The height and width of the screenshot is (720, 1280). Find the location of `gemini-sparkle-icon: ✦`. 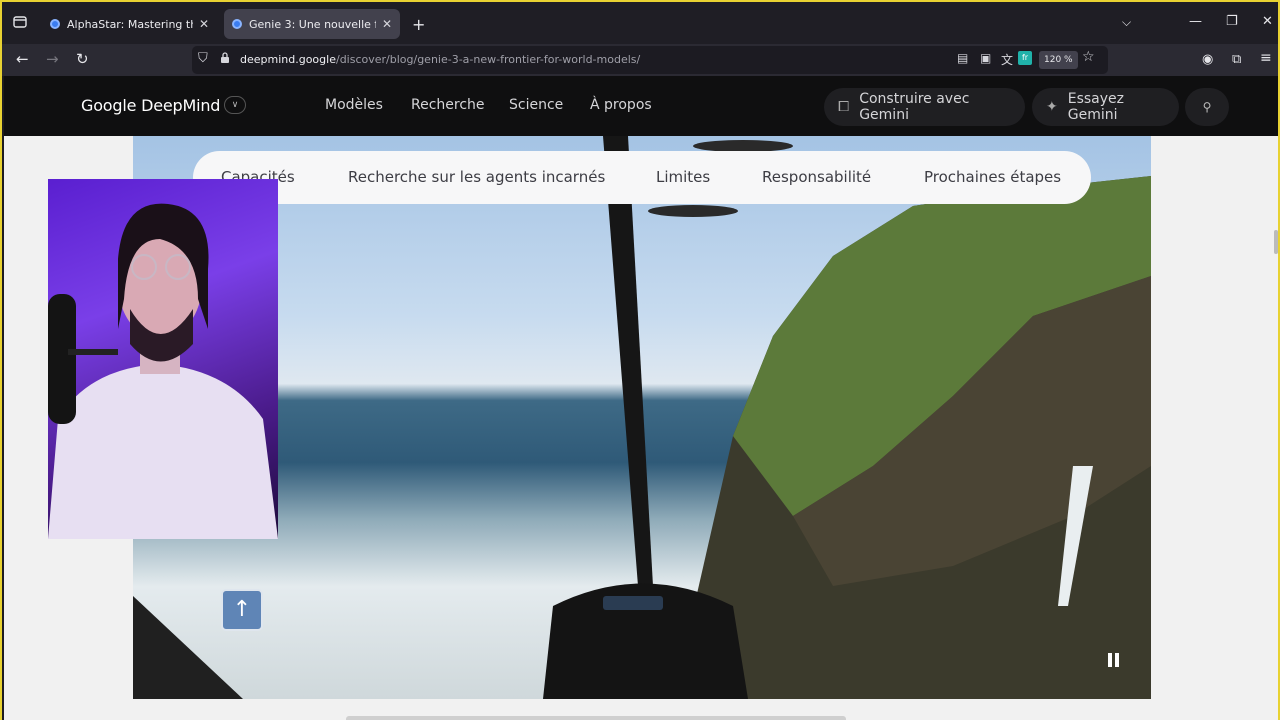

gemini-sparkle-icon: ✦ is located at coordinates (1052, 107).